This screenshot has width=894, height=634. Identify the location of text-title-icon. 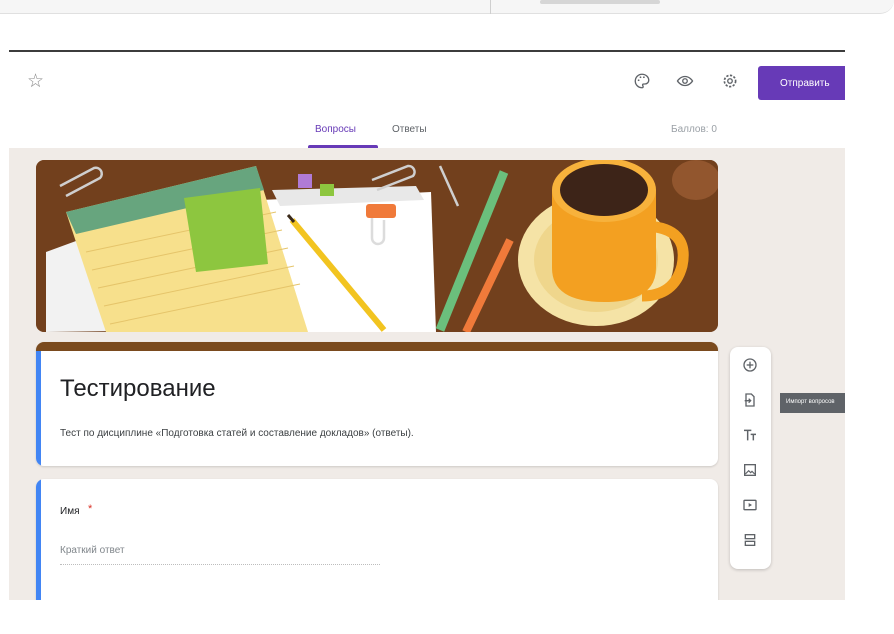
(750, 437).